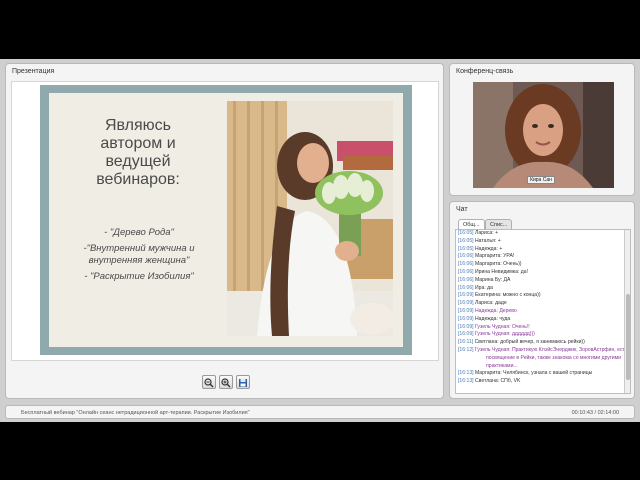 The image size is (640, 480). Describe the element at coordinates (501, 303) in the screenshot. I see `chat-text: даде` at that location.